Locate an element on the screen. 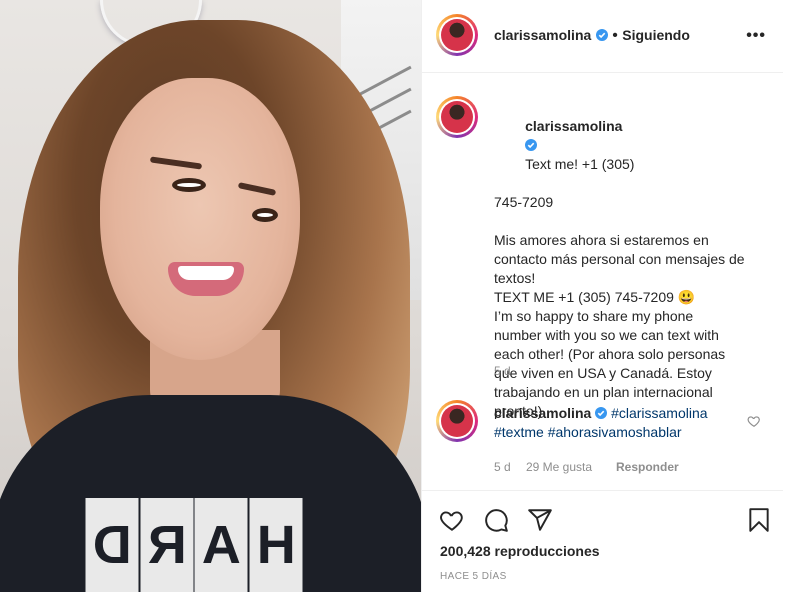  comment-icon is located at coordinates (496, 520).